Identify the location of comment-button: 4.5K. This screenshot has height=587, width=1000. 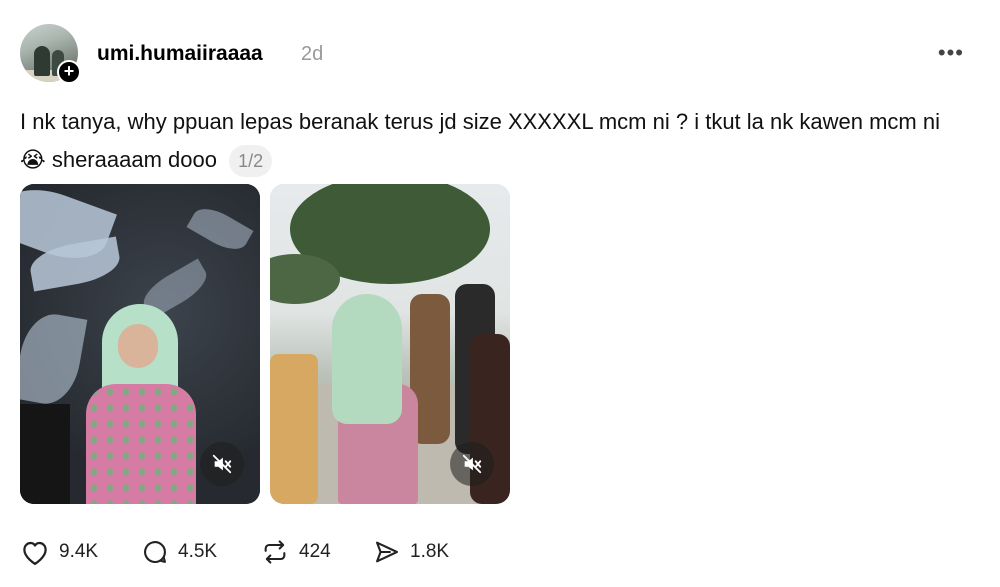
(179, 552).